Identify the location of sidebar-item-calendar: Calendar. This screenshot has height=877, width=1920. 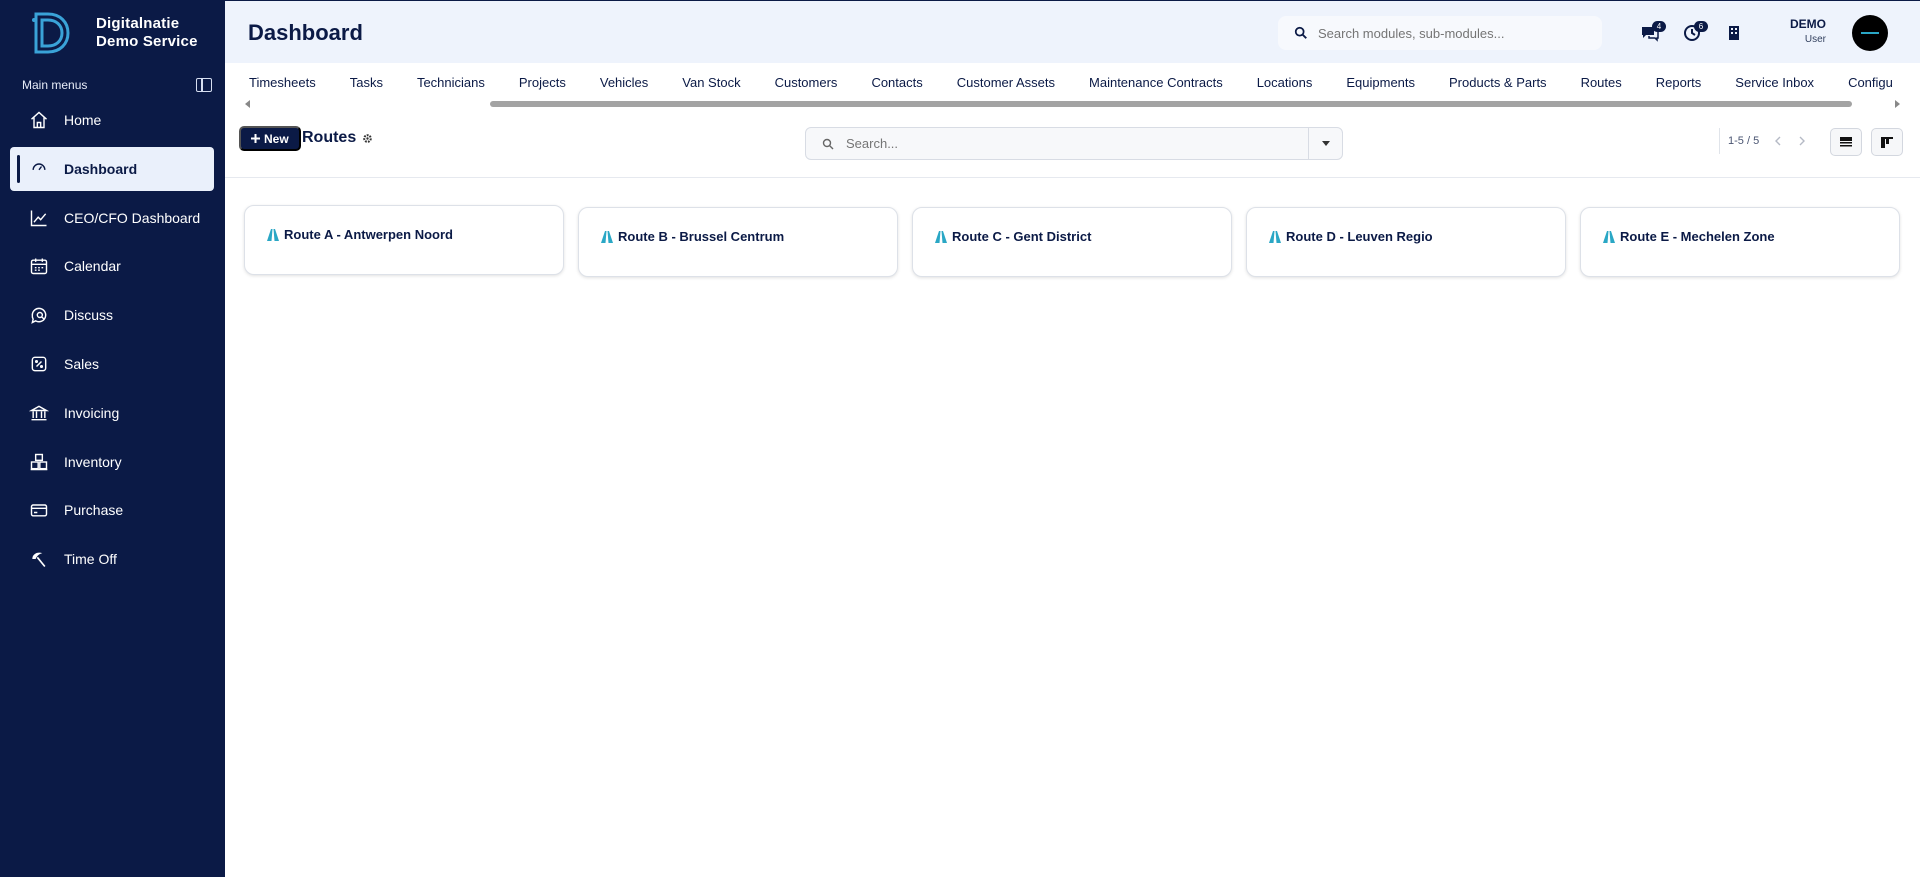
(112, 266).